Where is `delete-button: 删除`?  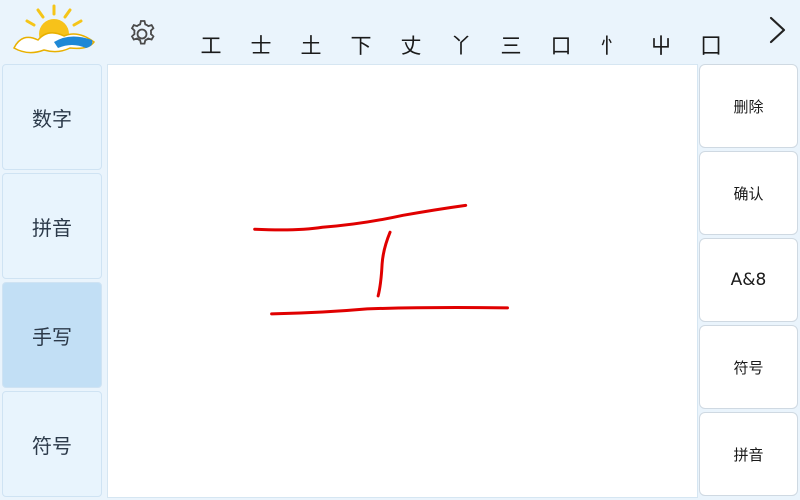
delete-button: 删除 is located at coordinates (748, 106).